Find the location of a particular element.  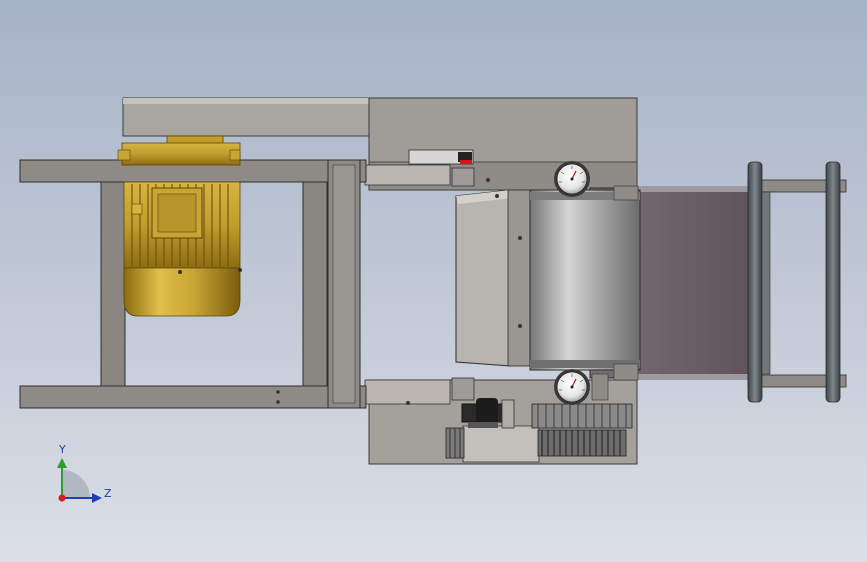

outfeed-roller-frame is located at coordinates (797, 282).